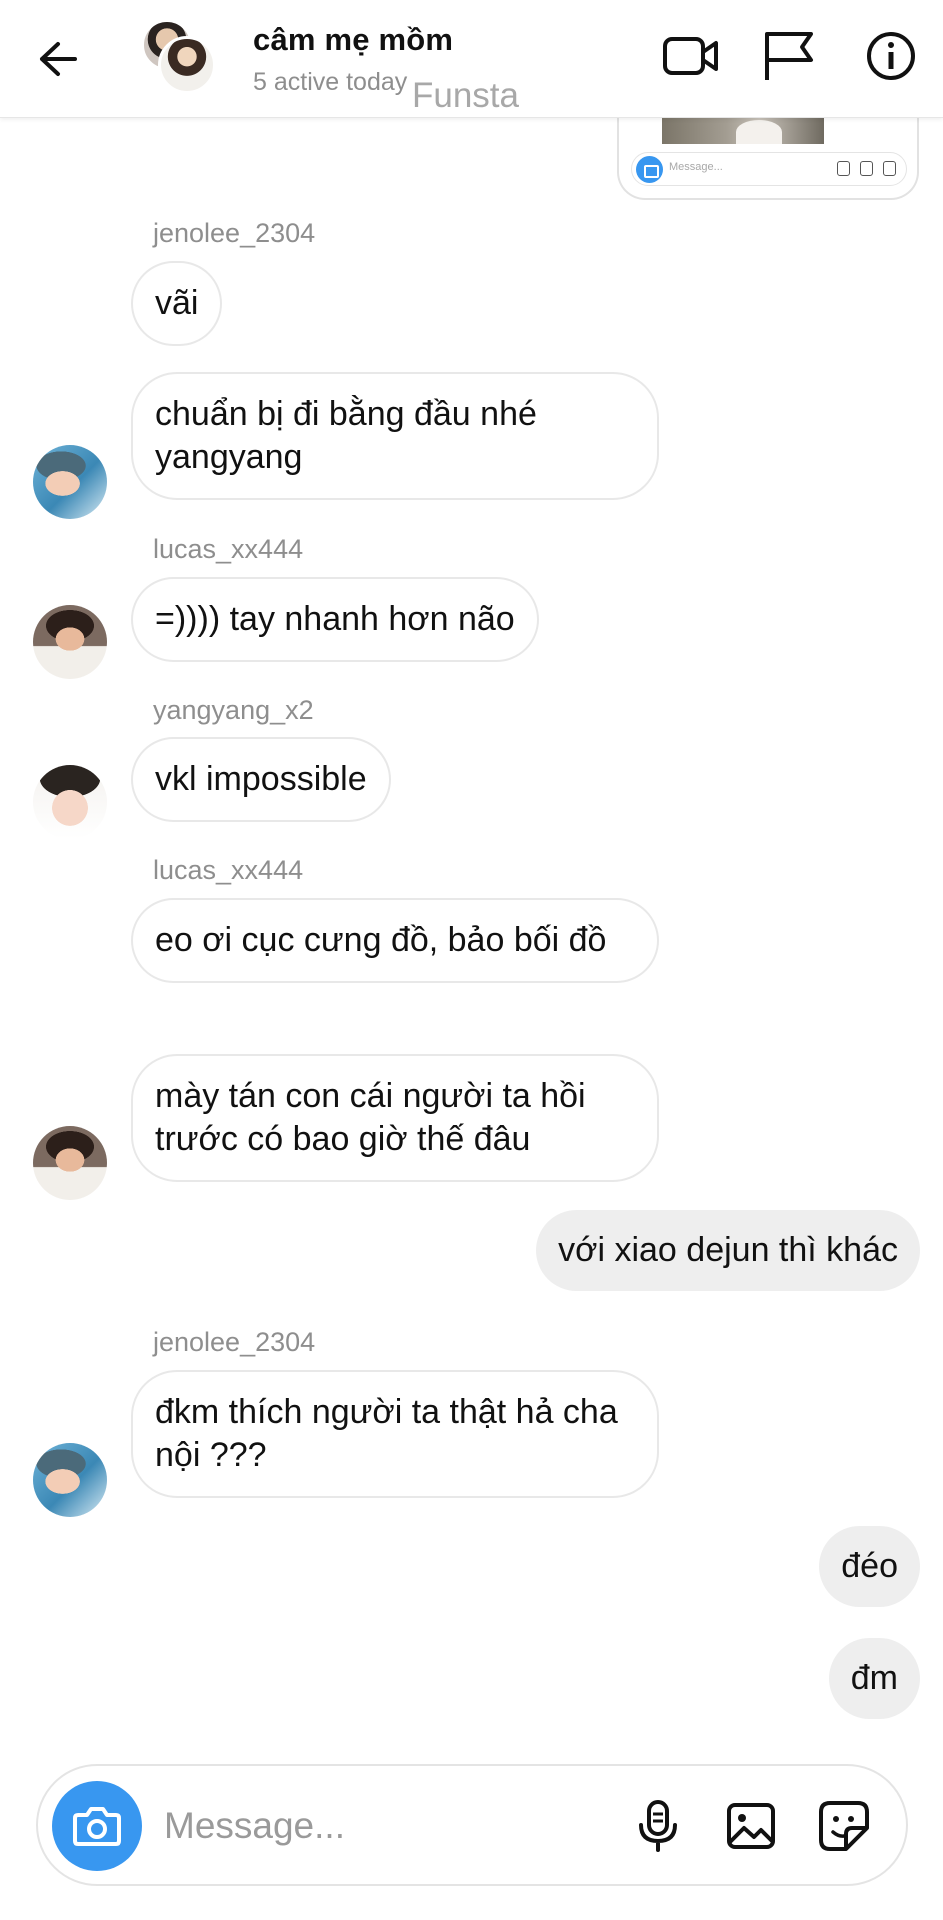 This screenshot has height=1920, width=943. I want to click on message-bubble: đéo, so click(869, 1566).